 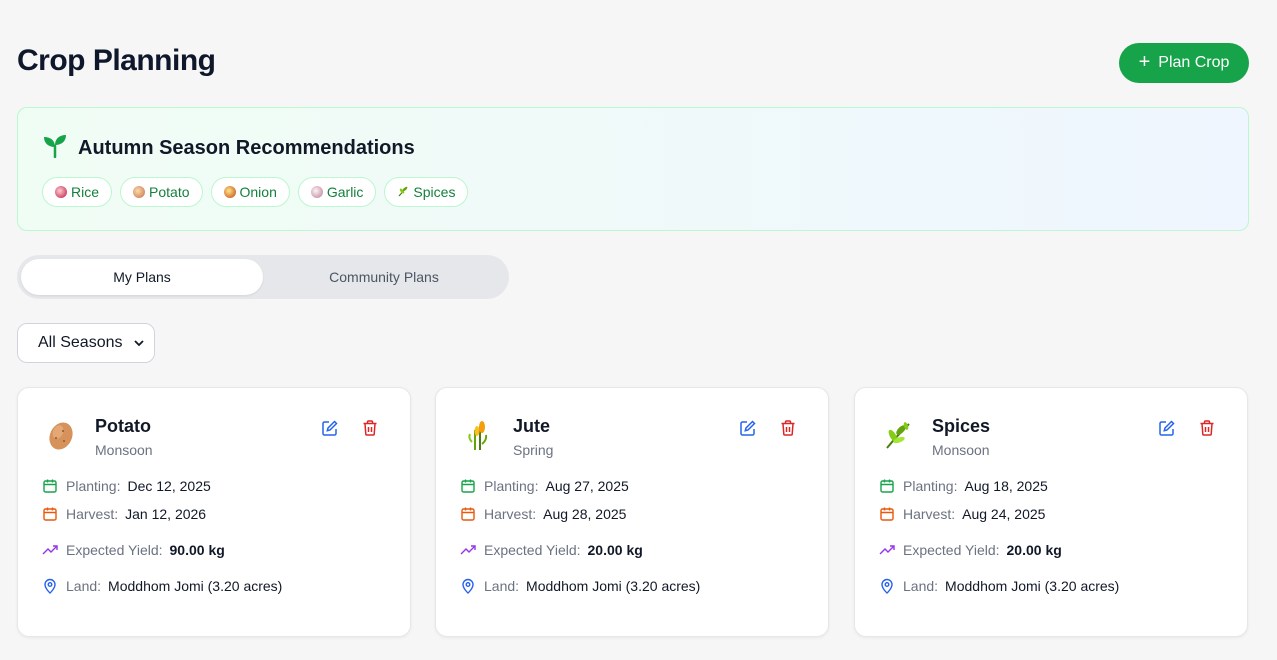 I want to click on chip-rice: Rice, so click(x=77, y=192).